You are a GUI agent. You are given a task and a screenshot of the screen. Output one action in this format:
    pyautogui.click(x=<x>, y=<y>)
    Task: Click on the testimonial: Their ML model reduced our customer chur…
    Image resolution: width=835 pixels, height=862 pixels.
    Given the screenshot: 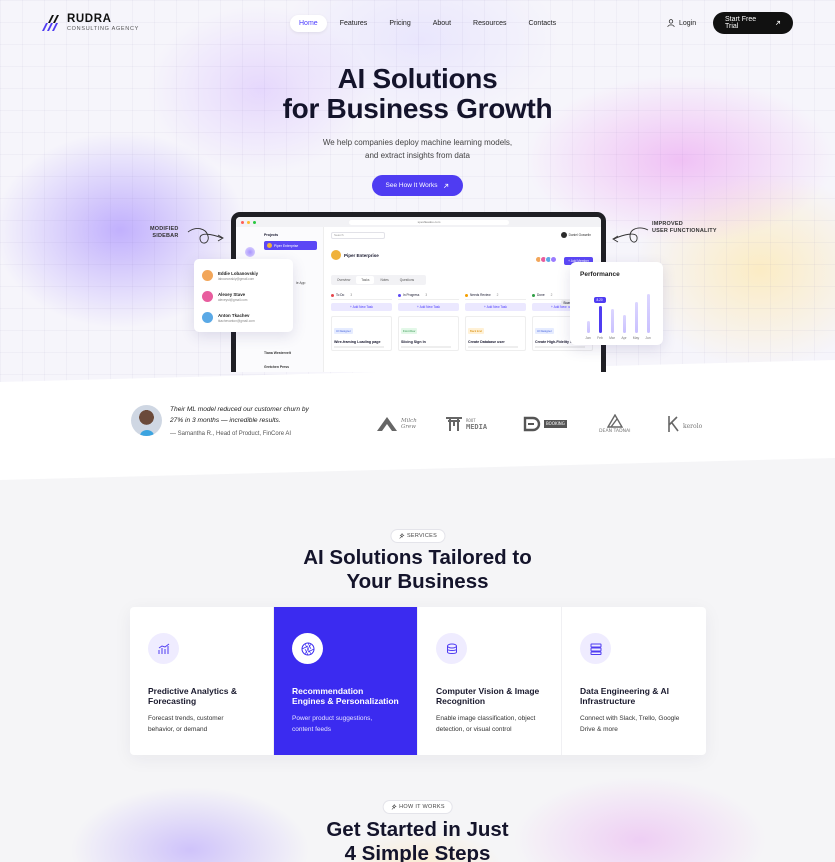 What is the action you would take?
    pyautogui.click(x=230, y=421)
    